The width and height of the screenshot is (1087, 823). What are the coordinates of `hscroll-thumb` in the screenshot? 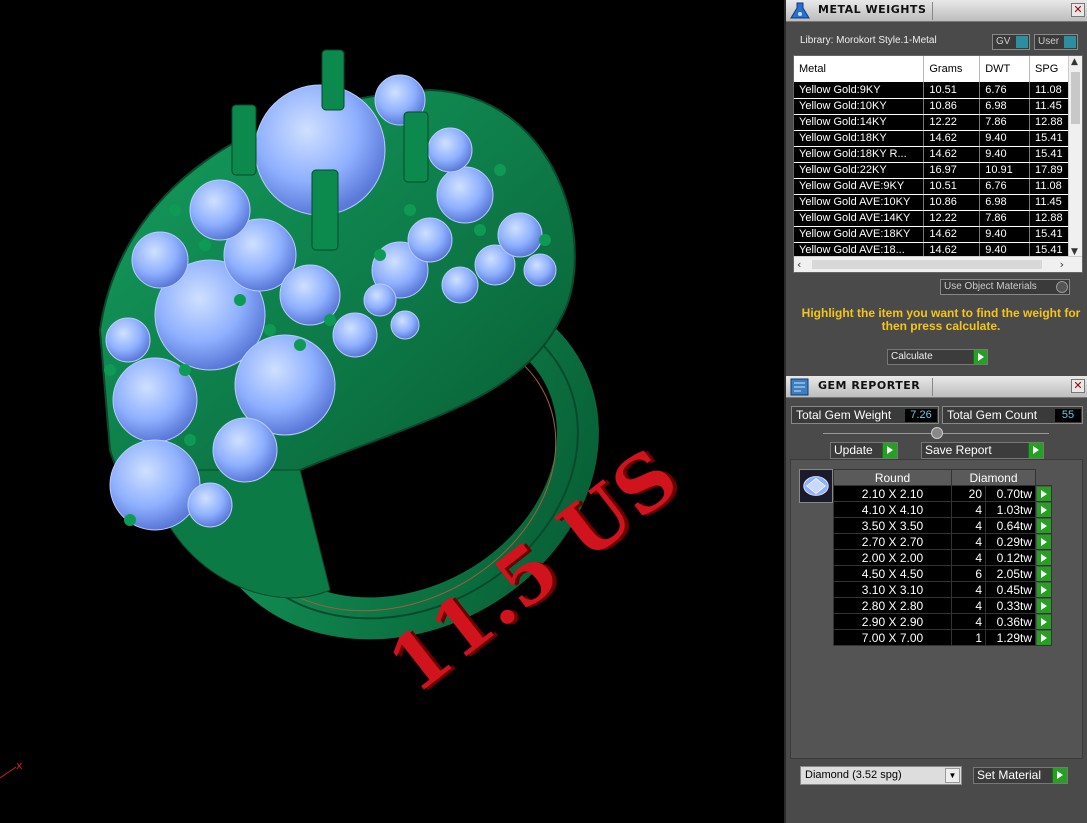 It's located at (927, 264).